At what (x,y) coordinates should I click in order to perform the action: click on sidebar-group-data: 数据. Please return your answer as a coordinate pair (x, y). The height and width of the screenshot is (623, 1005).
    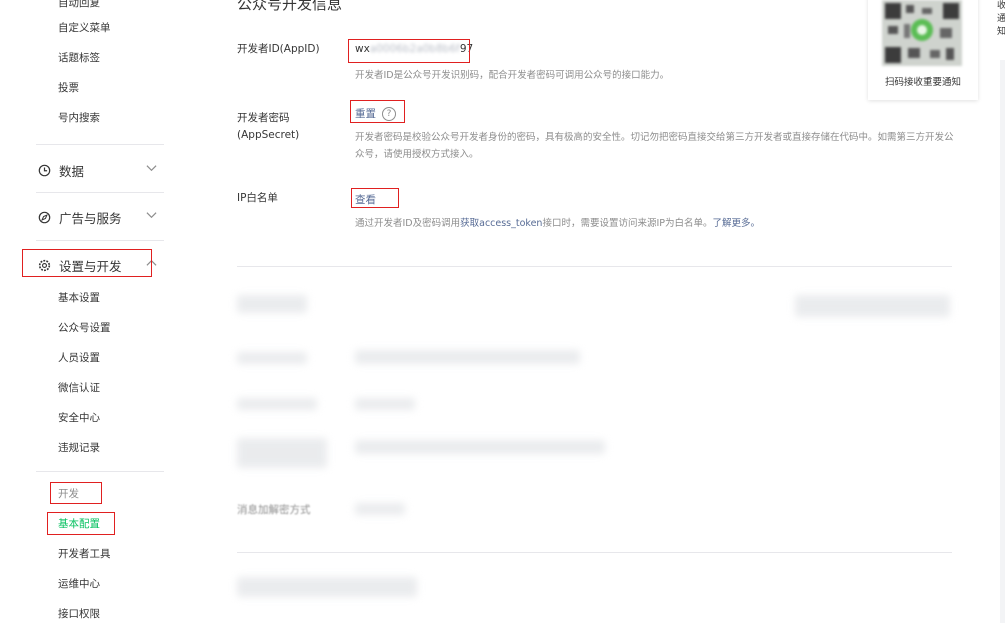
    Looking at the image, I should click on (61, 170).